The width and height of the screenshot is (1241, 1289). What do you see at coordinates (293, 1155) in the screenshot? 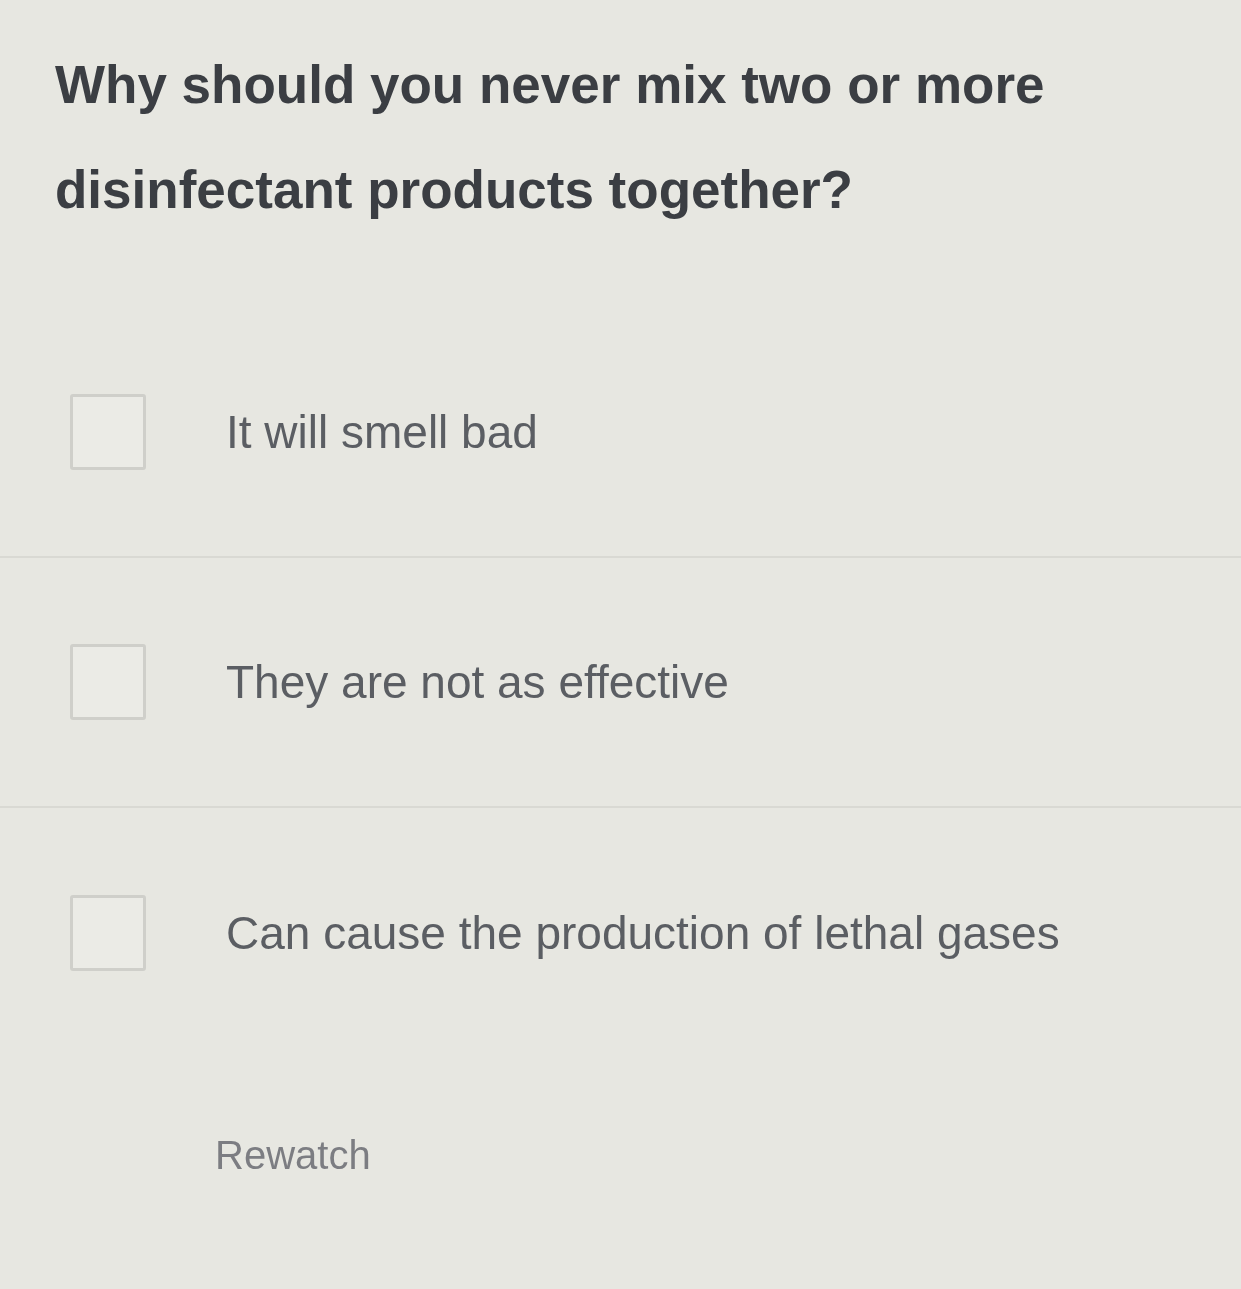
I see `rewatch-button: Rewatch` at bounding box center [293, 1155].